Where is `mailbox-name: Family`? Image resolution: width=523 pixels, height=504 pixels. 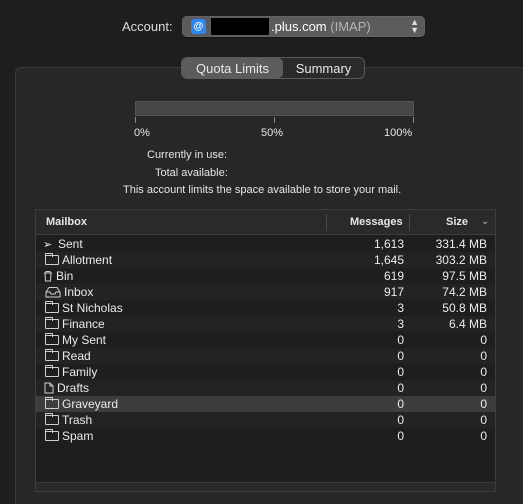
mailbox-name: Family is located at coordinates (80, 372).